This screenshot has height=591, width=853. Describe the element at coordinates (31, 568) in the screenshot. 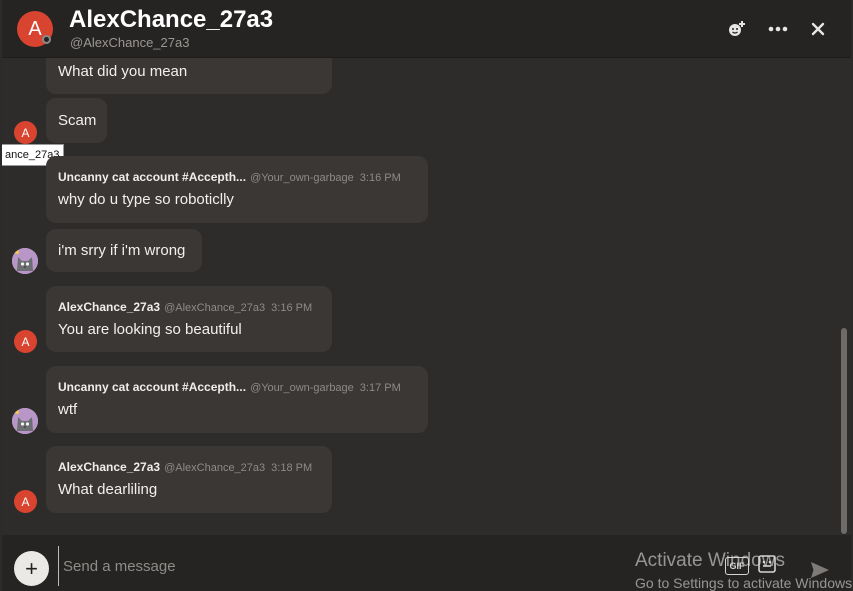

I see `add-attachment-button: +` at that location.